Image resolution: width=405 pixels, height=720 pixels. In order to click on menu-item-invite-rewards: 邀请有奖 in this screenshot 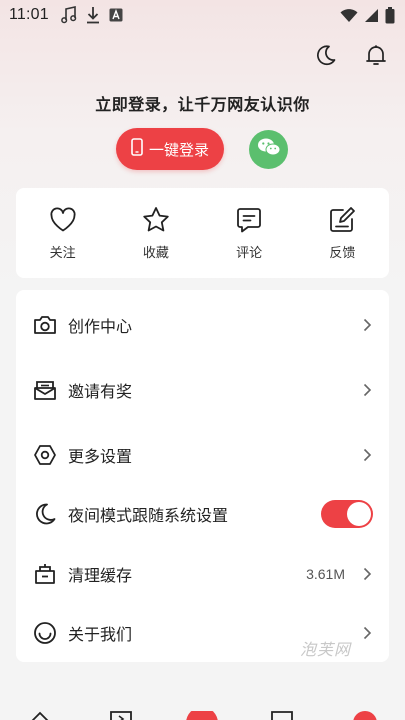, I will do `click(202, 390)`.